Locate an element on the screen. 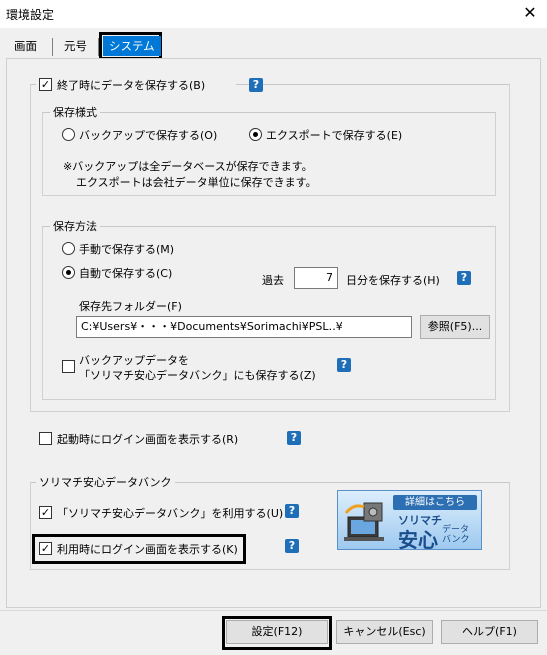  save-on-exit-checkbox: ✓ is located at coordinates (45, 84).